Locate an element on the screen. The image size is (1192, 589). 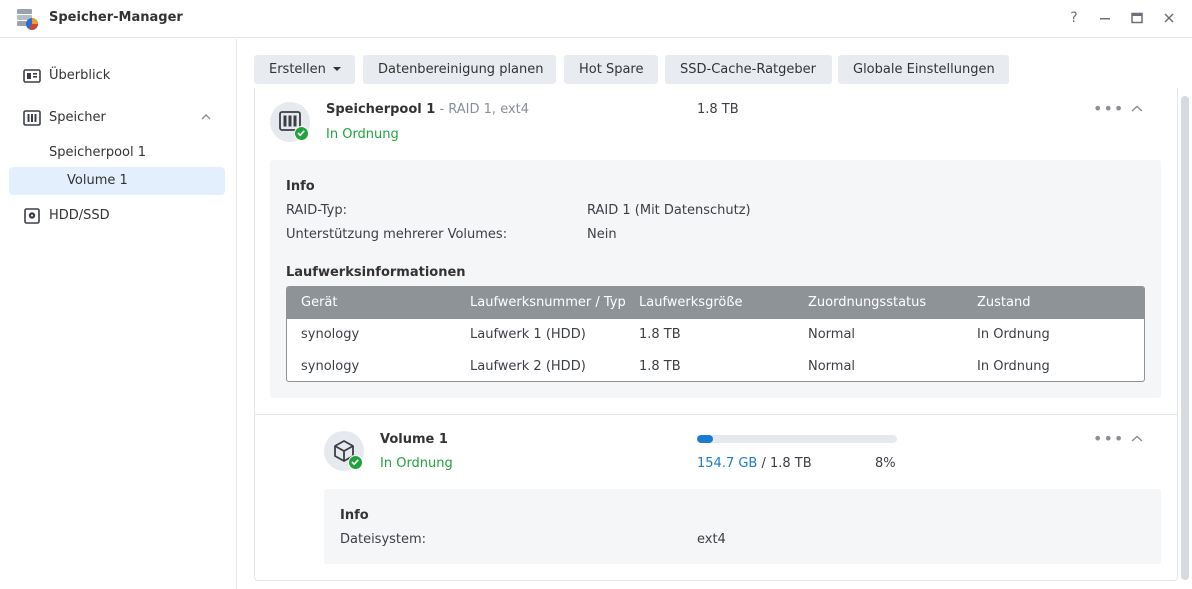
pool-info-title: Info is located at coordinates (300, 186).